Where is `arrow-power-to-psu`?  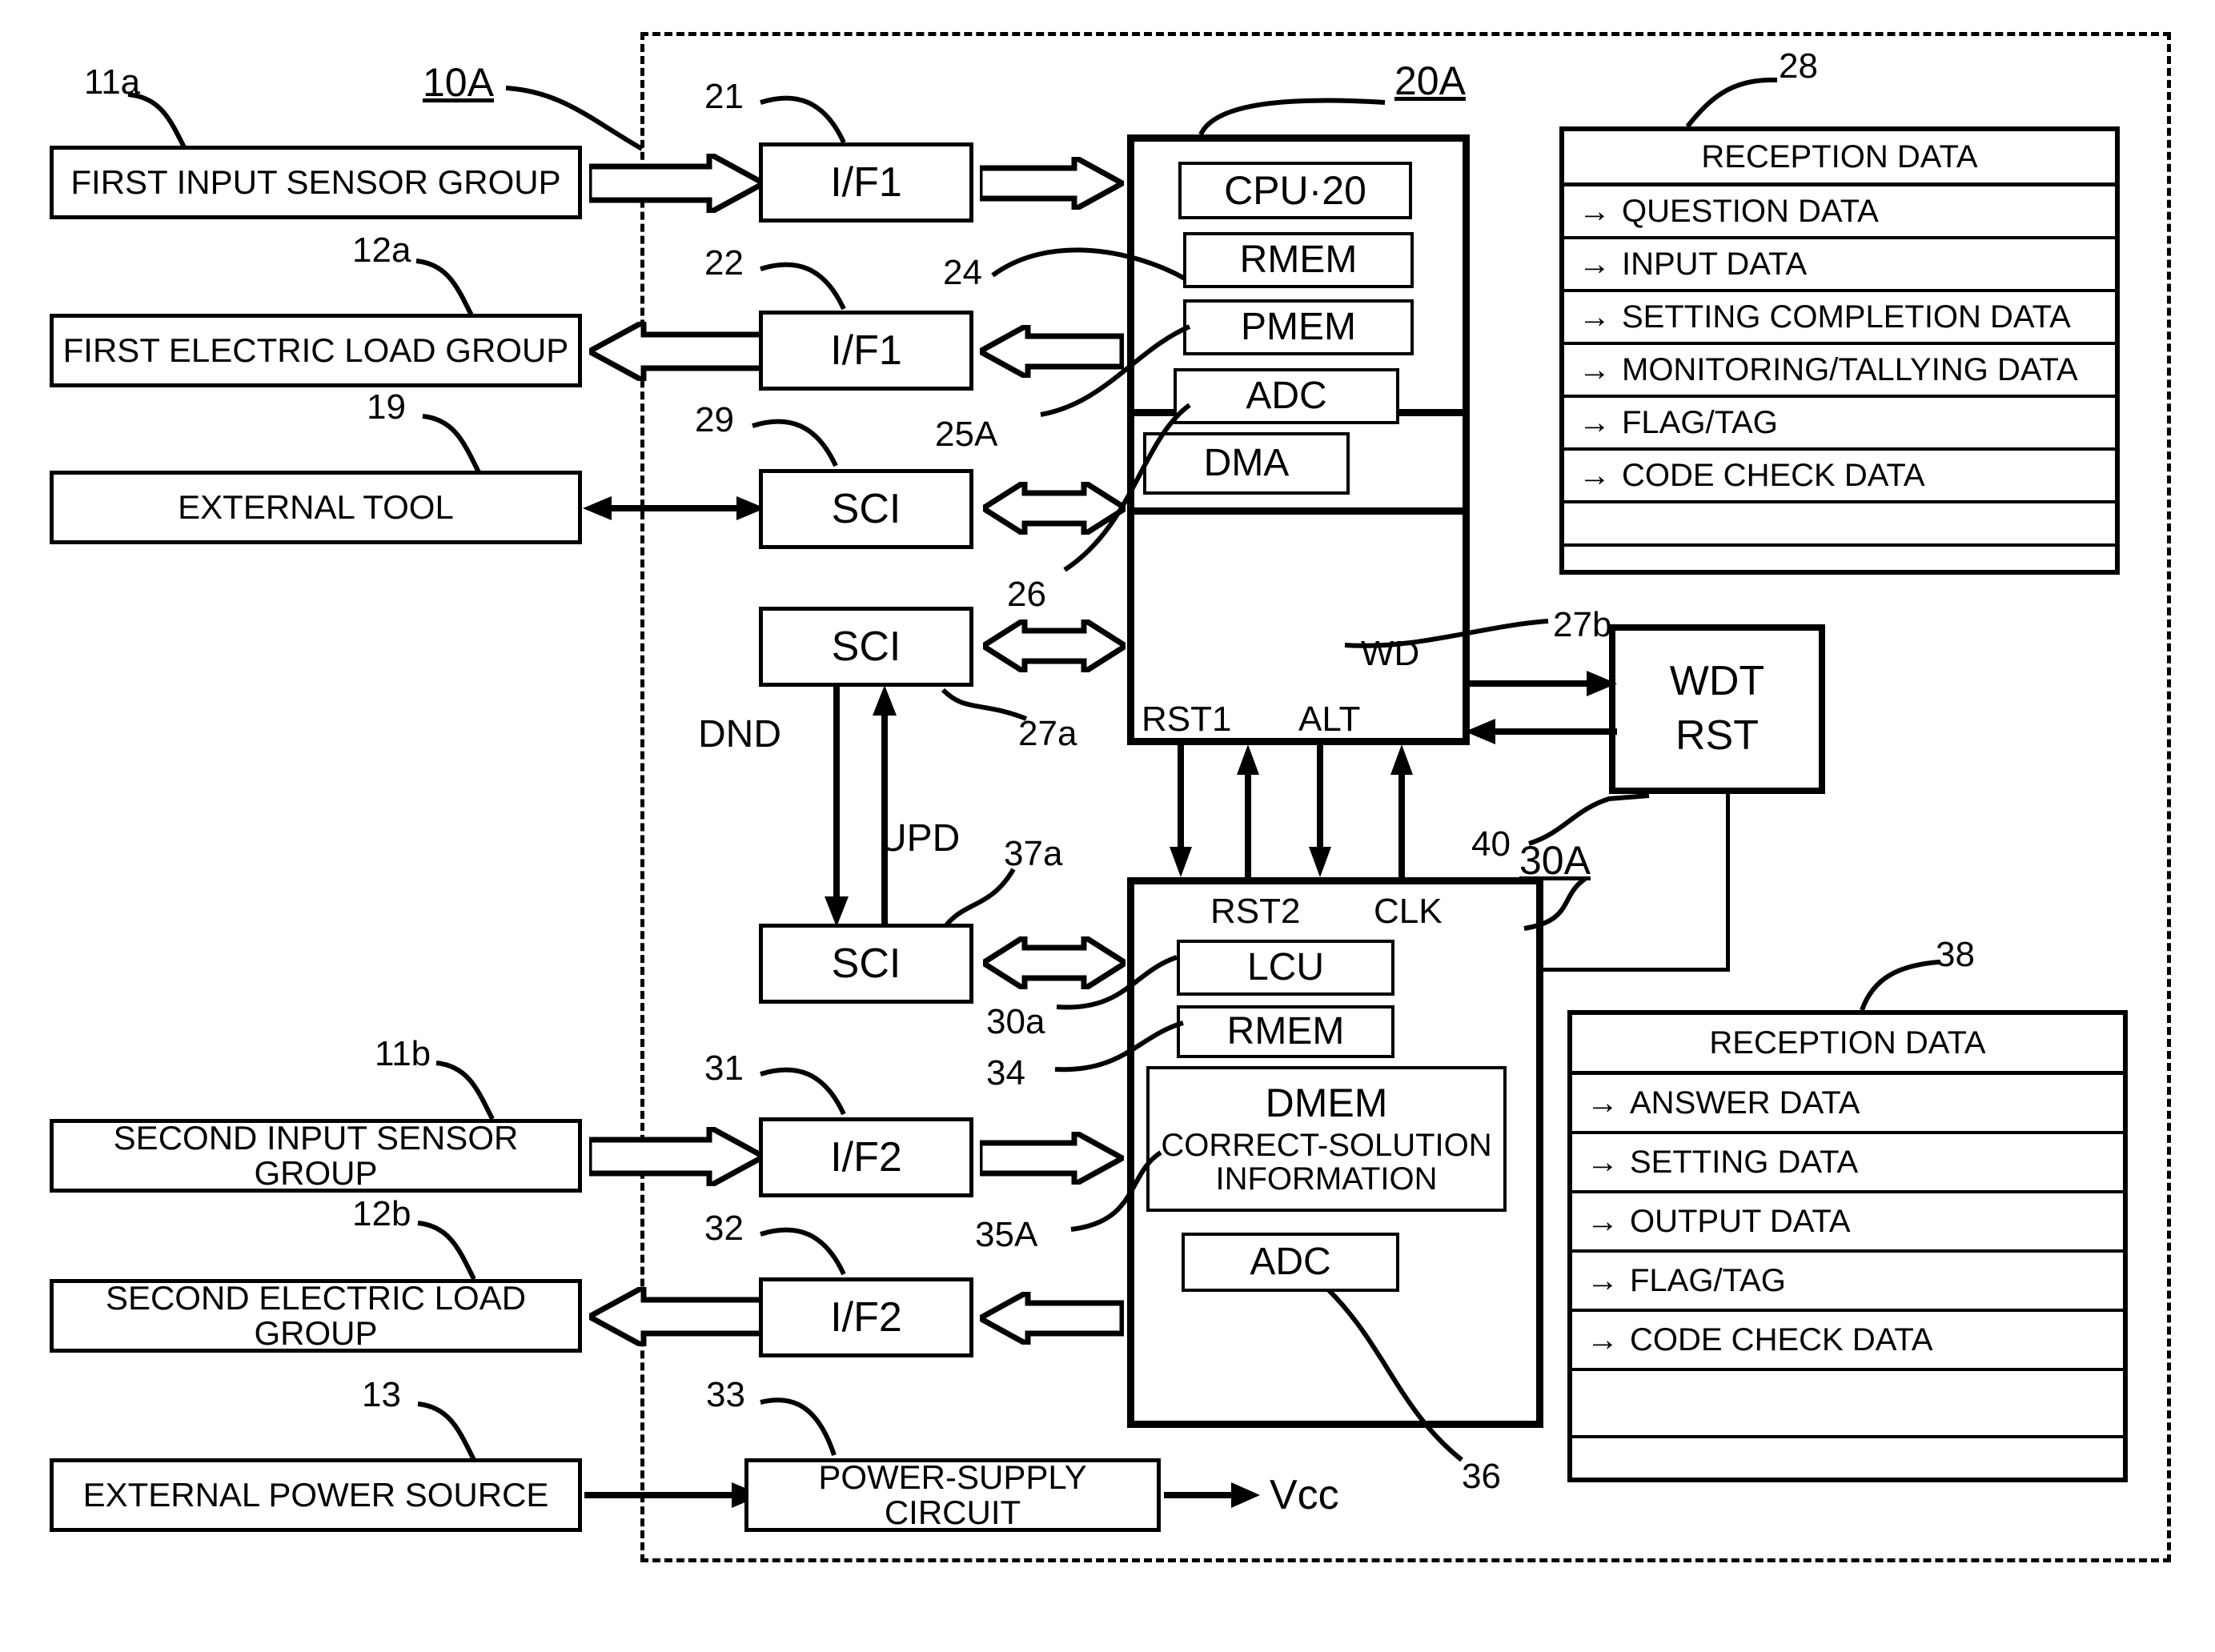
arrow-power-to-psu is located at coordinates (673, 1495).